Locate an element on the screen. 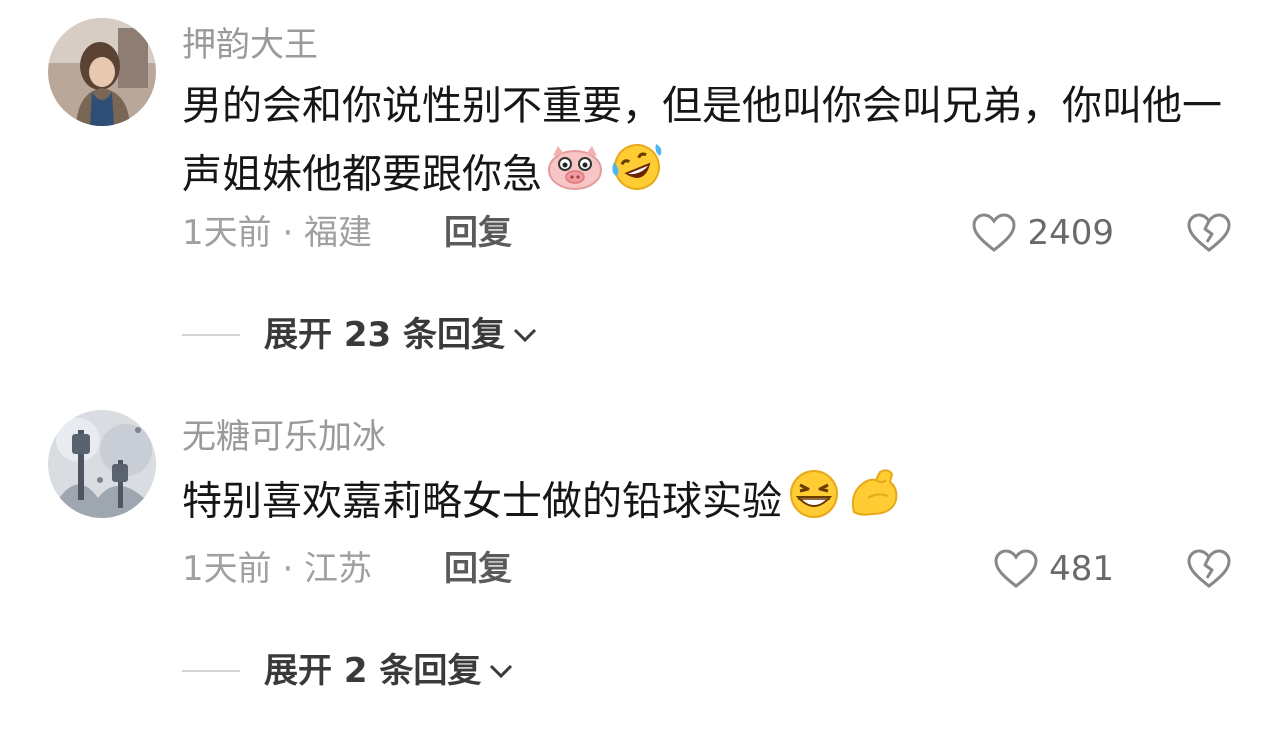  username: 无糖可乐加冰 is located at coordinates (284, 437).